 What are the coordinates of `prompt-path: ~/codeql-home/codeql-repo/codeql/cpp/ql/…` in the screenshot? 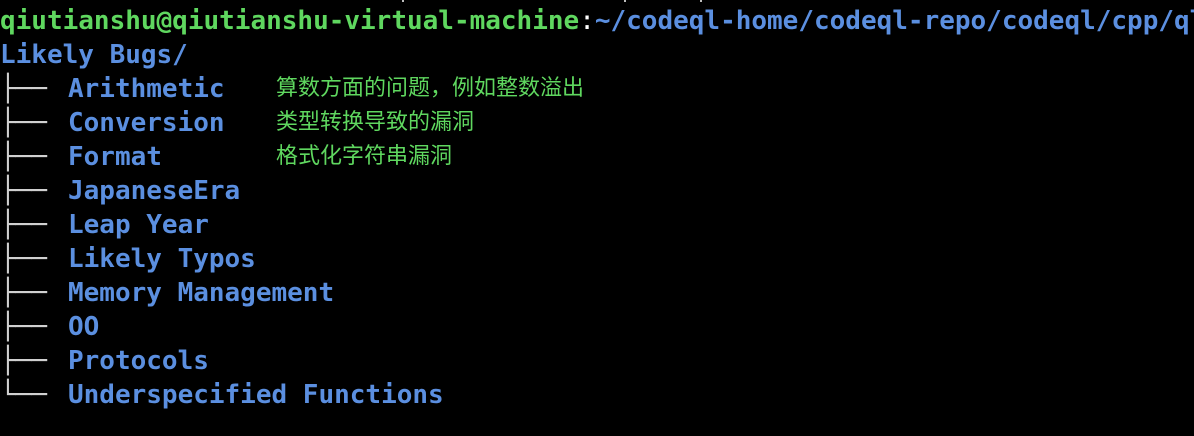 It's located at (894, 21).